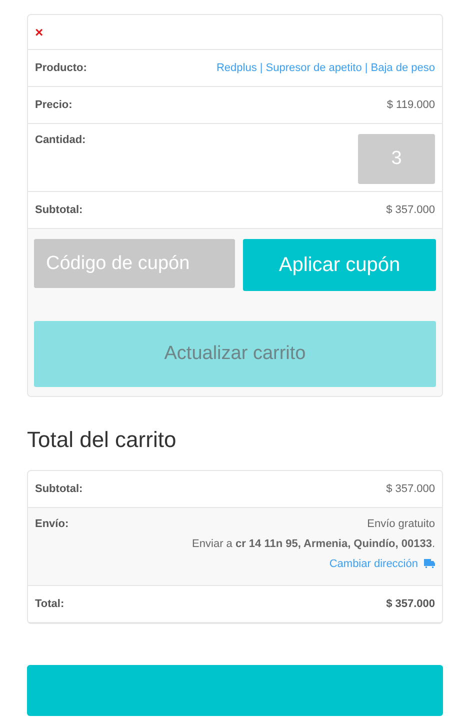 The image size is (463, 723). Describe the element at coordinates (325, 68) in the screenshot. I see `product-link: Redplus | Supresor de apetito | Baja de peso` at that location.